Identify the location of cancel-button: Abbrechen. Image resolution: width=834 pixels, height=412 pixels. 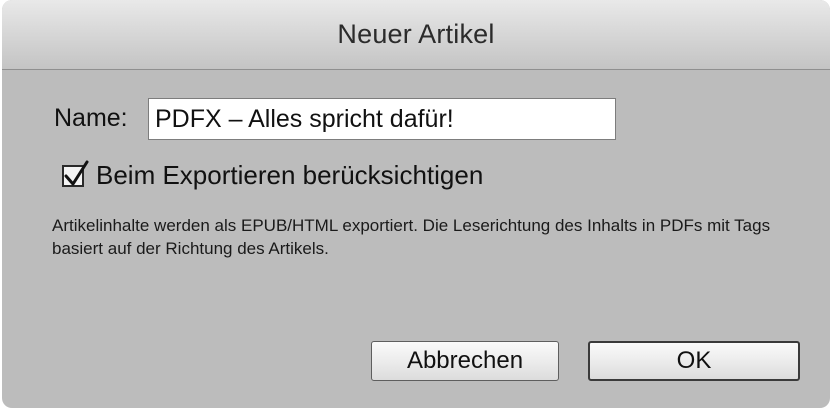
(465, 361).